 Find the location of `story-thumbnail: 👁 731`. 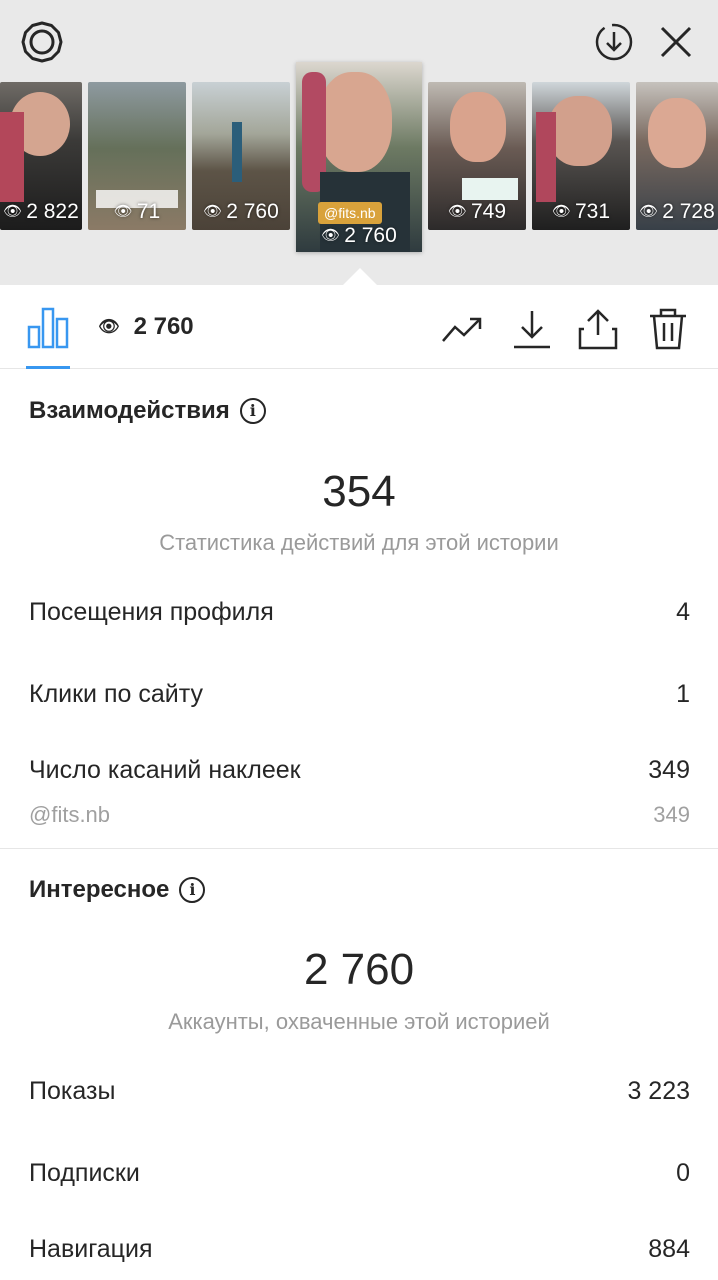

story-thumbnail: 👁 731 is located at coordinates (581, 156).